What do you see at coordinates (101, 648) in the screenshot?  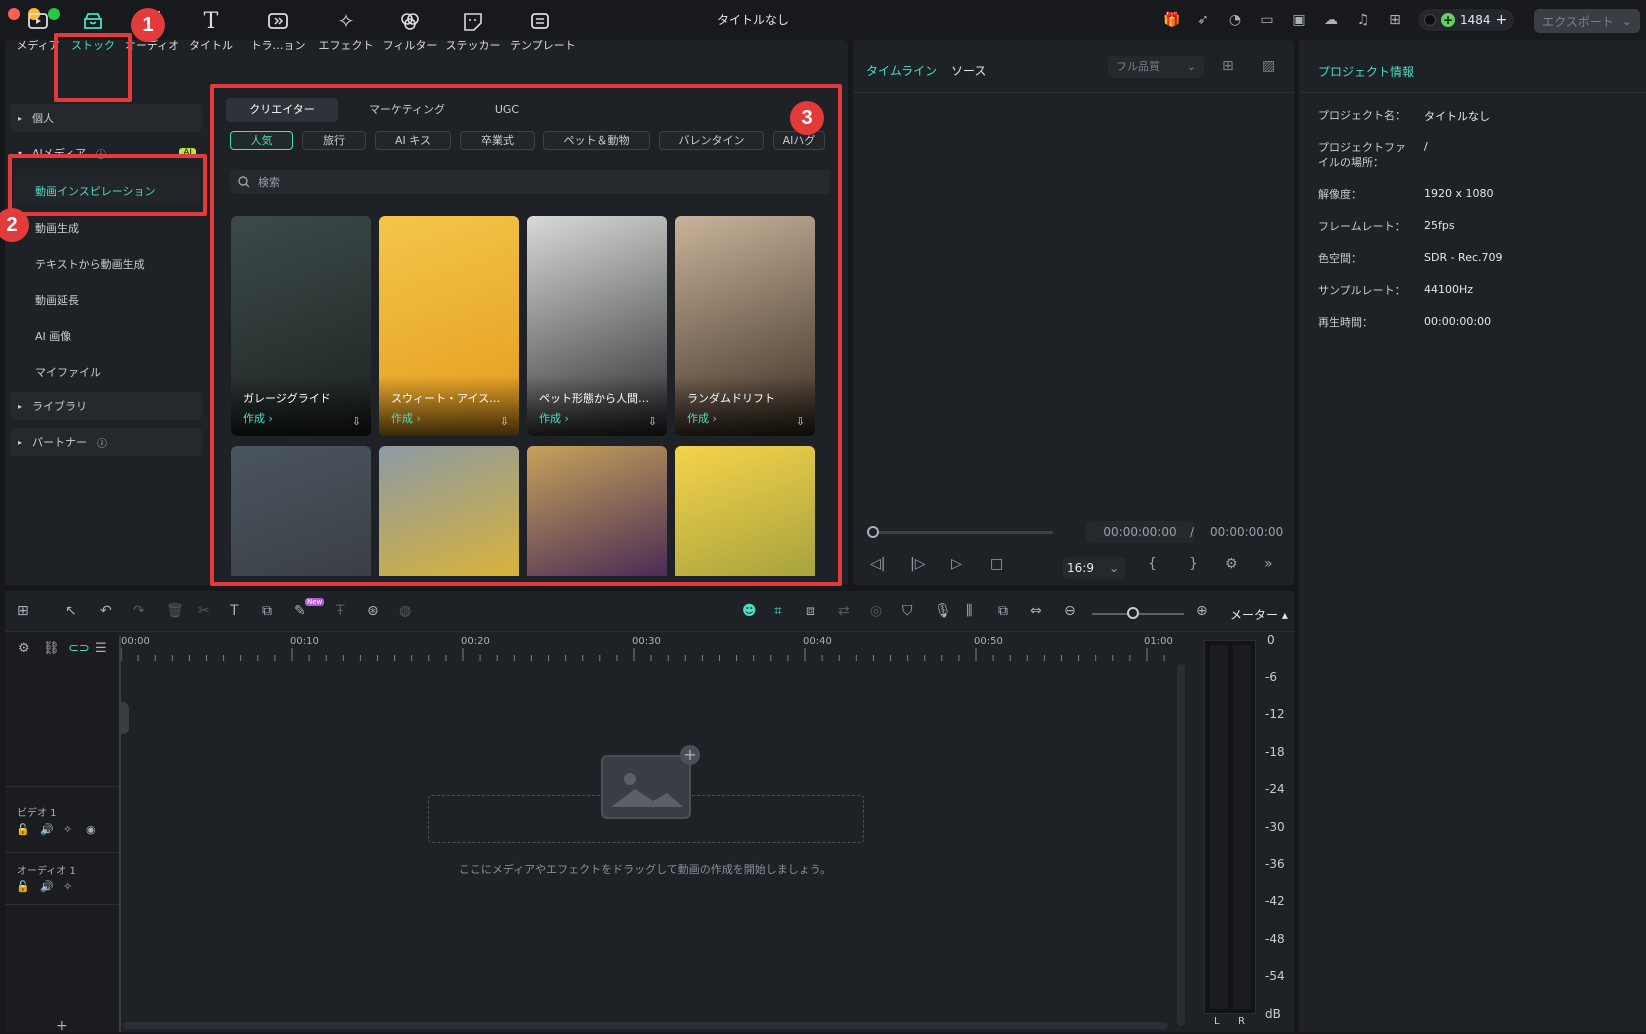 I see `track-manage-icon: ☰` at bounding box center [101, 648].